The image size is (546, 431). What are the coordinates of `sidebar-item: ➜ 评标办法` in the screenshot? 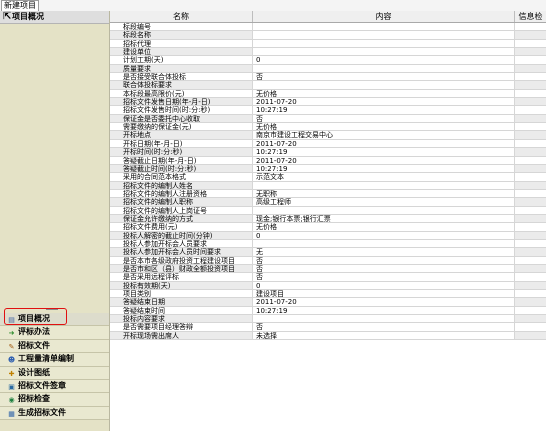 It's located at (54, 333).